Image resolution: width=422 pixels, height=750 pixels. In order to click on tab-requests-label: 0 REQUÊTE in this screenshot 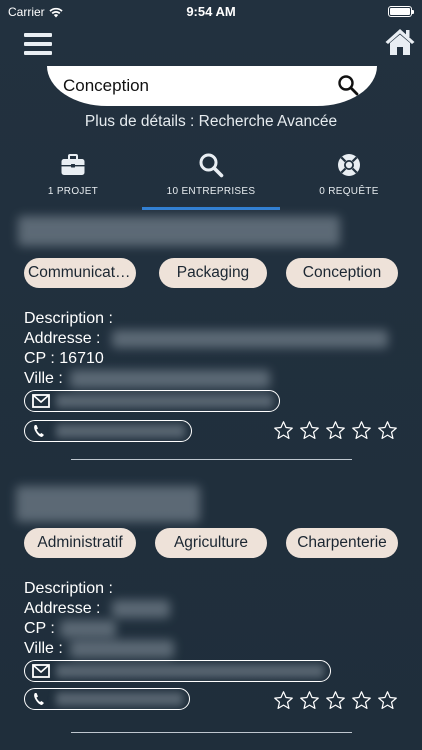, I will do `click(349, 191)`.